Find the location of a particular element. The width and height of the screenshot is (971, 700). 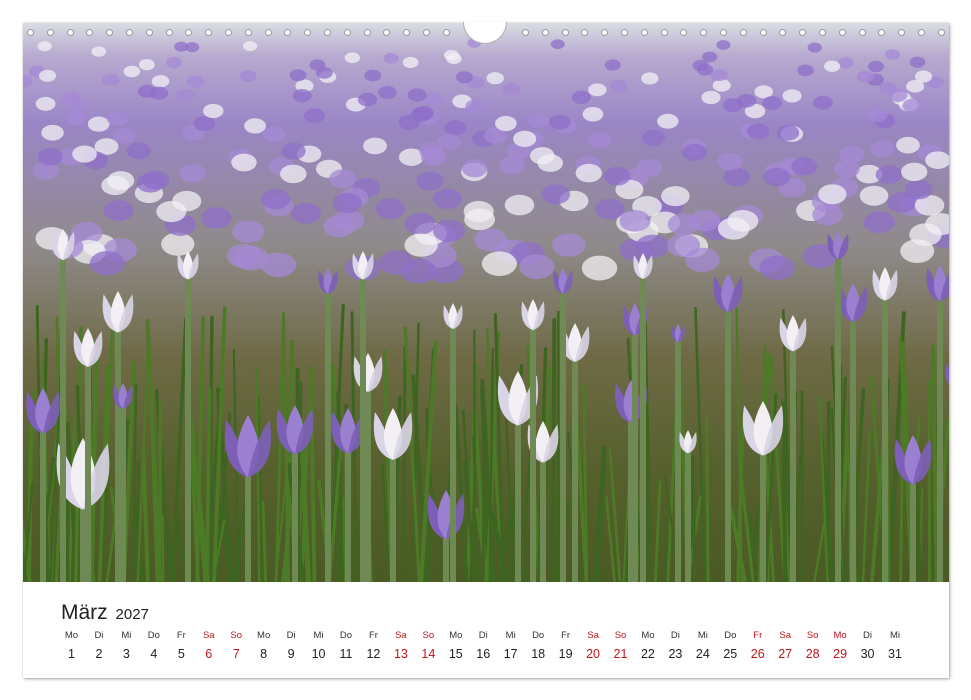

day-cell: So 7 is located at coordinates (236, 646).